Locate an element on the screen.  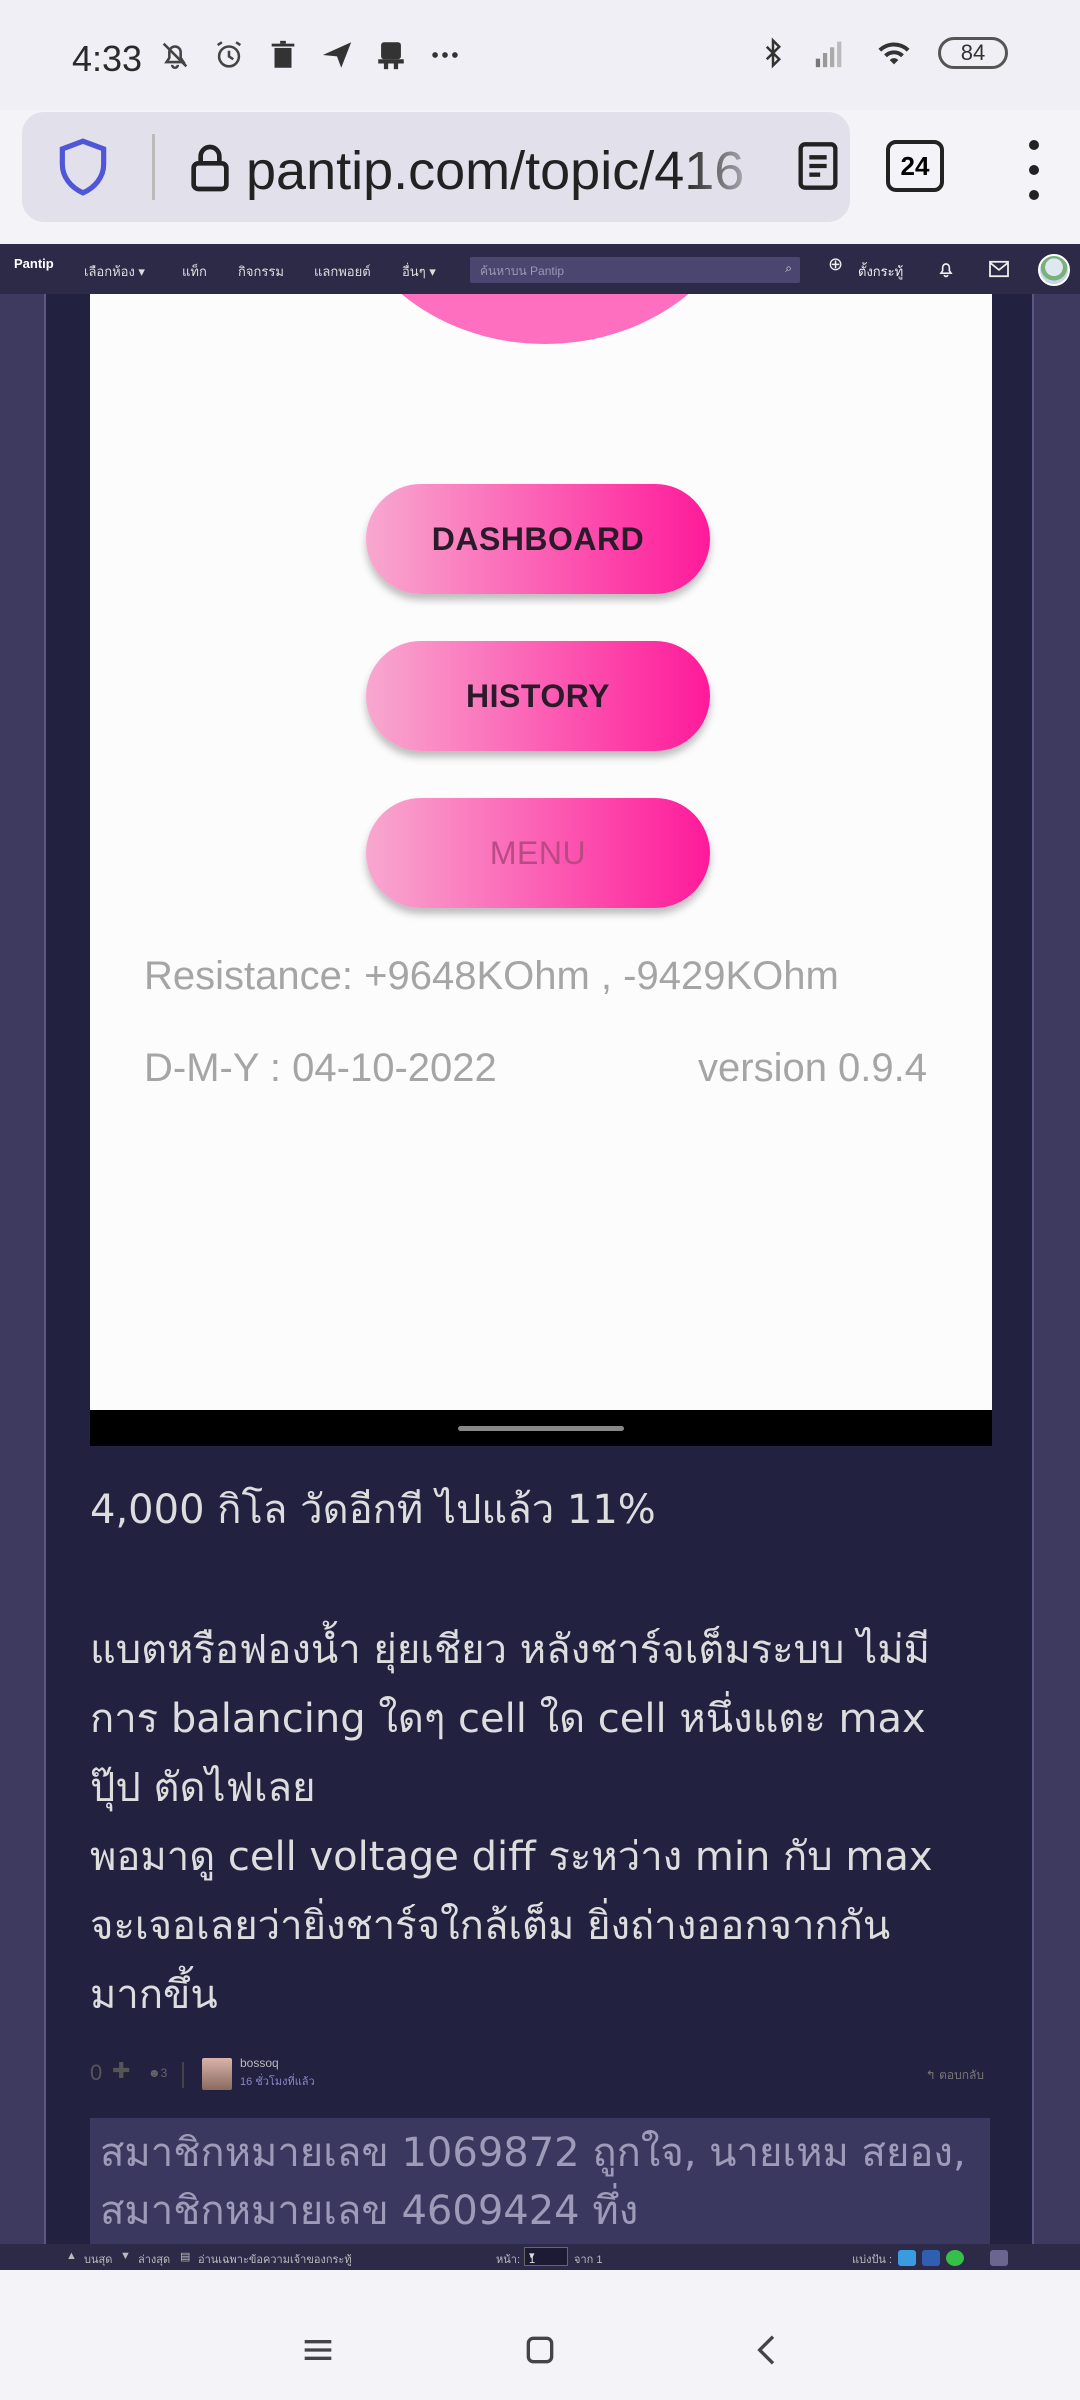
post-time: 16 ชั่วโมงที่แล้ว is located at coordinates (277, 2082).